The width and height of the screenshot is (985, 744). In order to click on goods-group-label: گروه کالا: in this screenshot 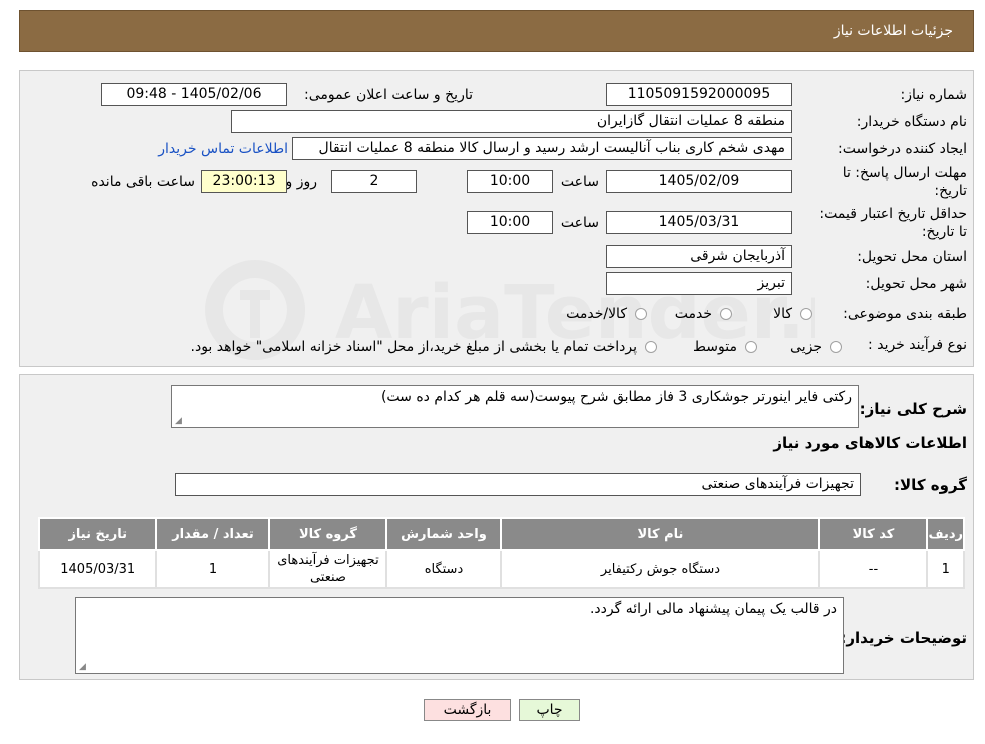, I will do `click(930, 485)`.